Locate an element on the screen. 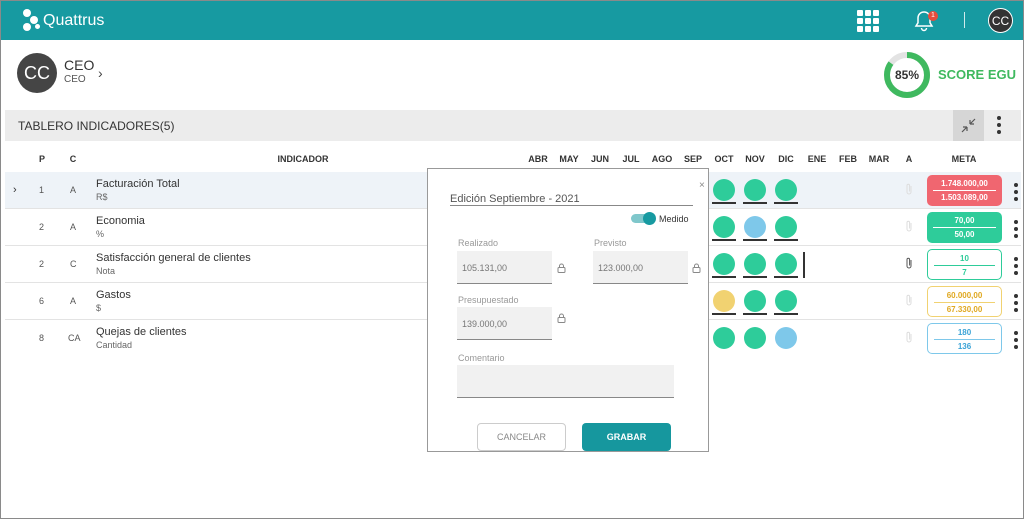  meta-badge: 180 136 is located at coordinates (964, 338).